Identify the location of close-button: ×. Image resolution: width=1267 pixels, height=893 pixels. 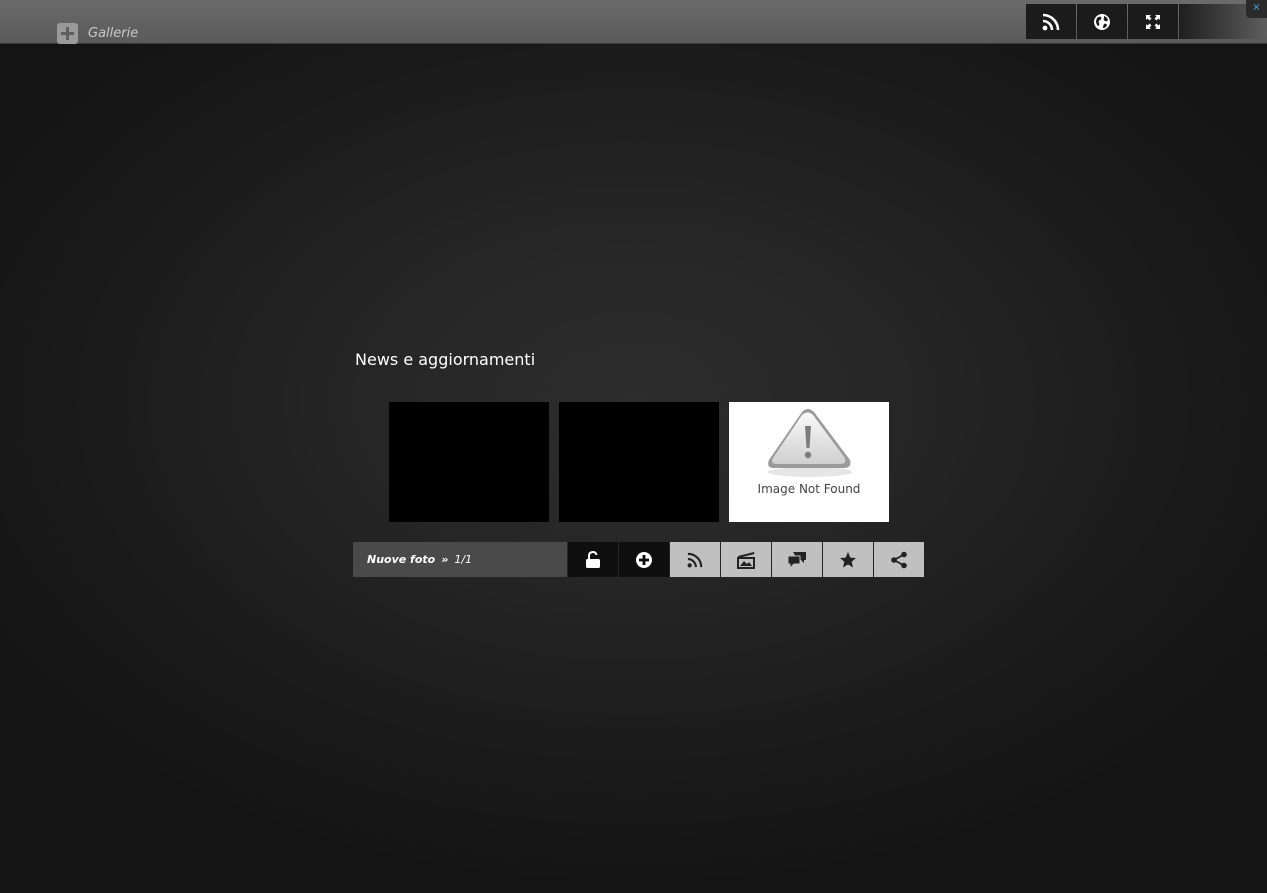
(1256, 9).